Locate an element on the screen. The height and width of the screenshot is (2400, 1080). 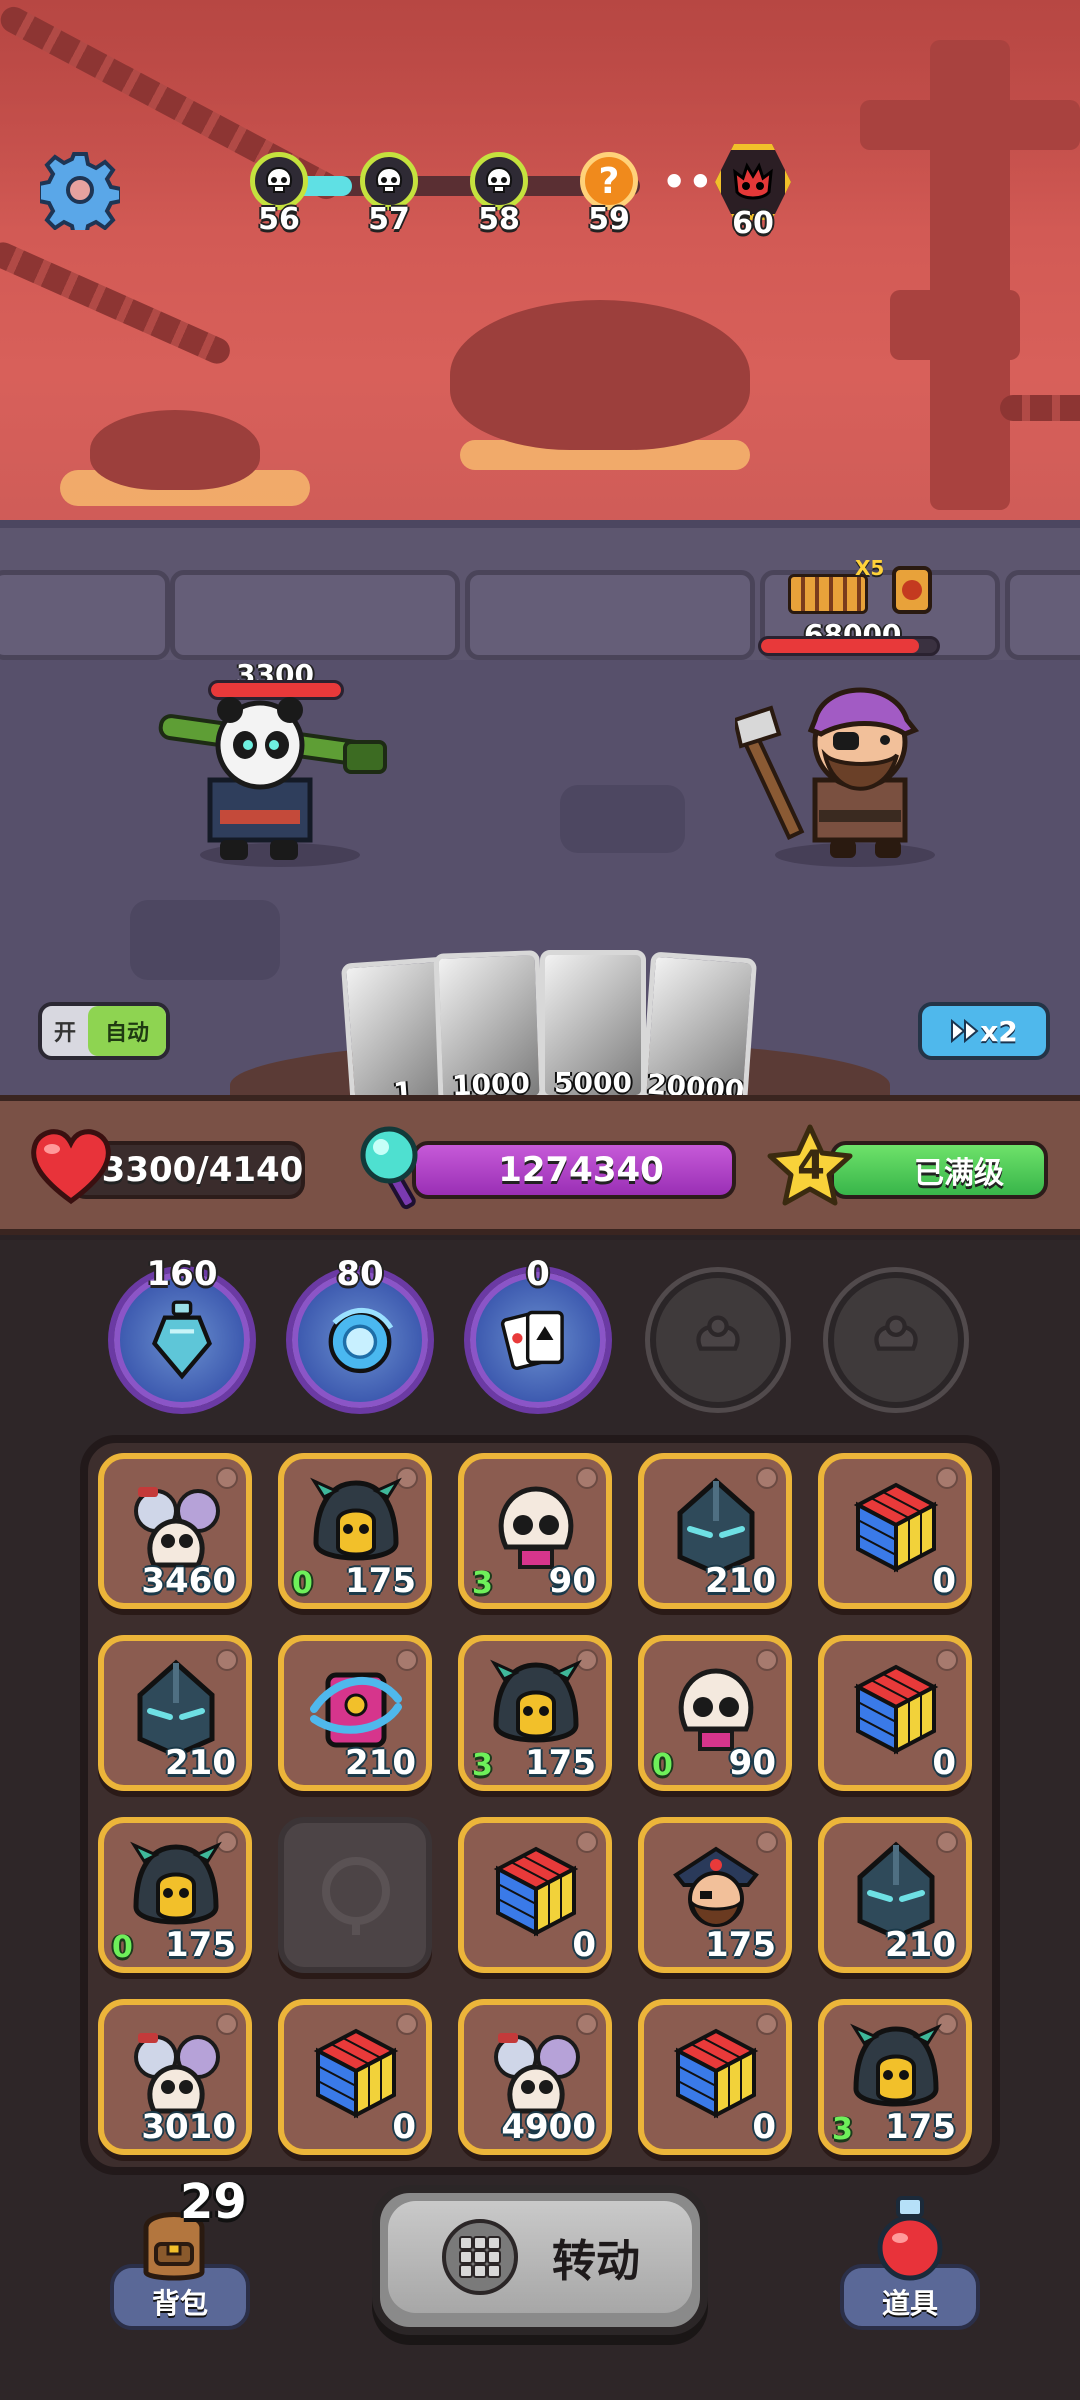
locked-slot-icon is located at coordinates (718, 1340).